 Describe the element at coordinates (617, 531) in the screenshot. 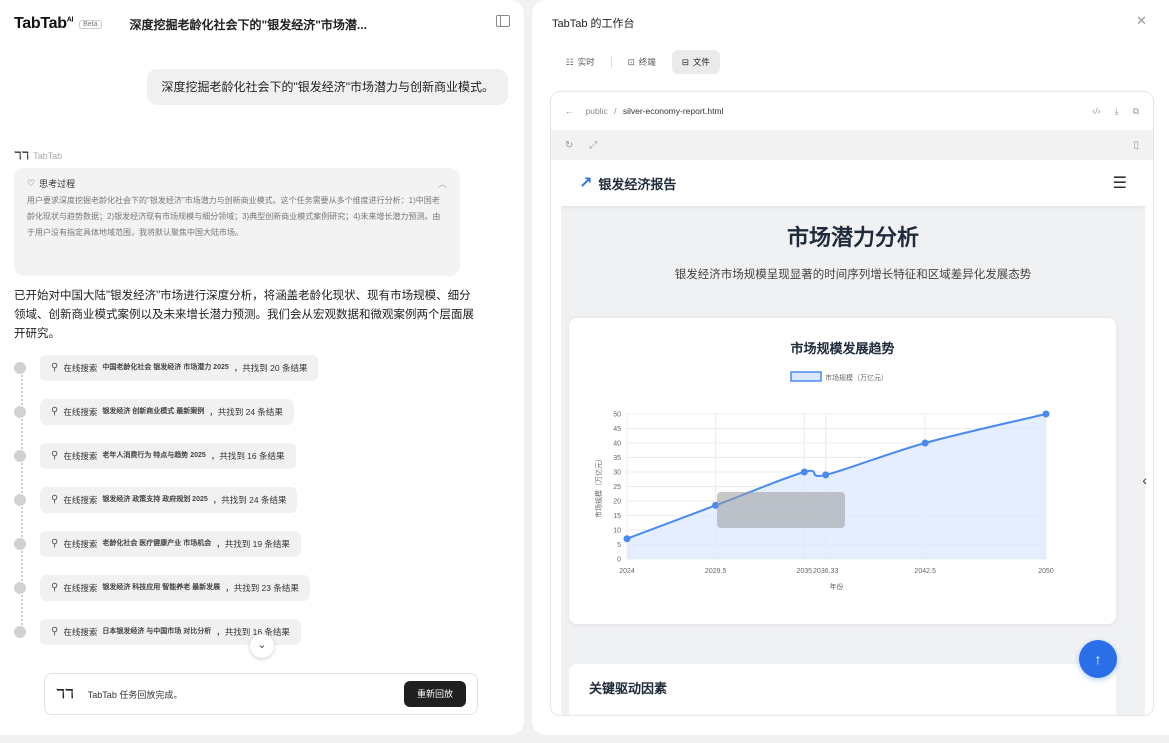

I see `y-tick-label: 10` at that location.